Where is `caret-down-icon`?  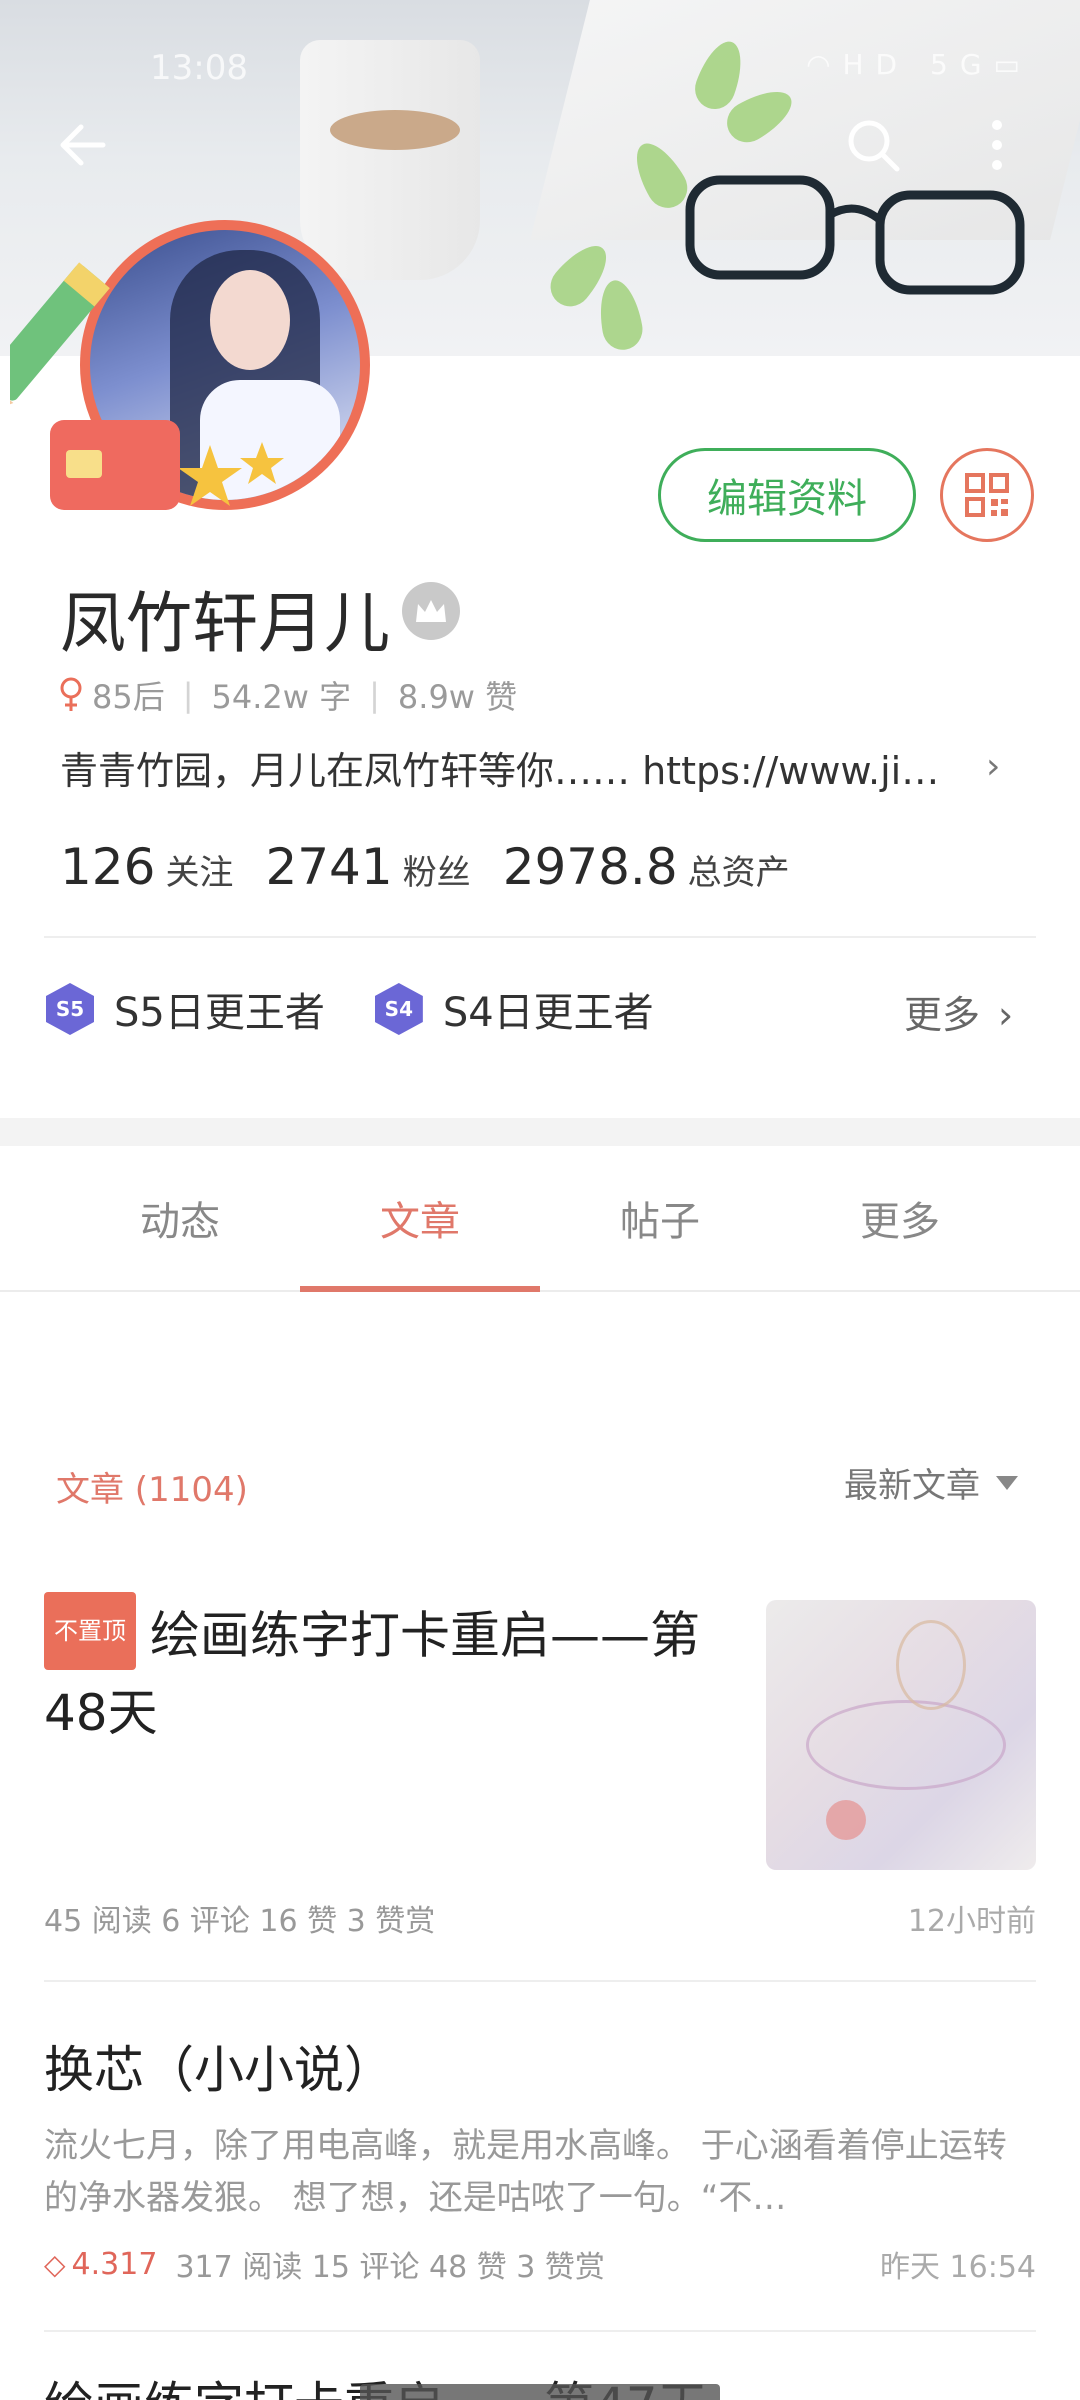 caret-down-icon is located at coordinates (1007, 1482).